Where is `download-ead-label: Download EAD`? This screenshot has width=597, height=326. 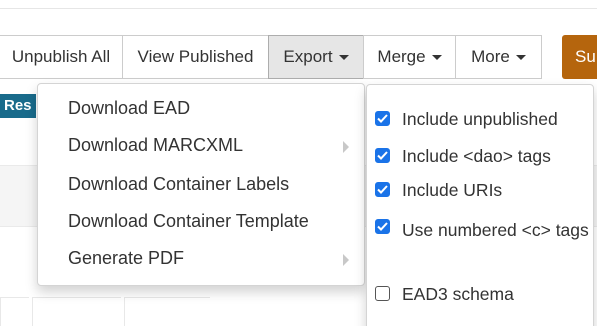 download-ead-label: Download EAD is located at coordinates (129, 108).